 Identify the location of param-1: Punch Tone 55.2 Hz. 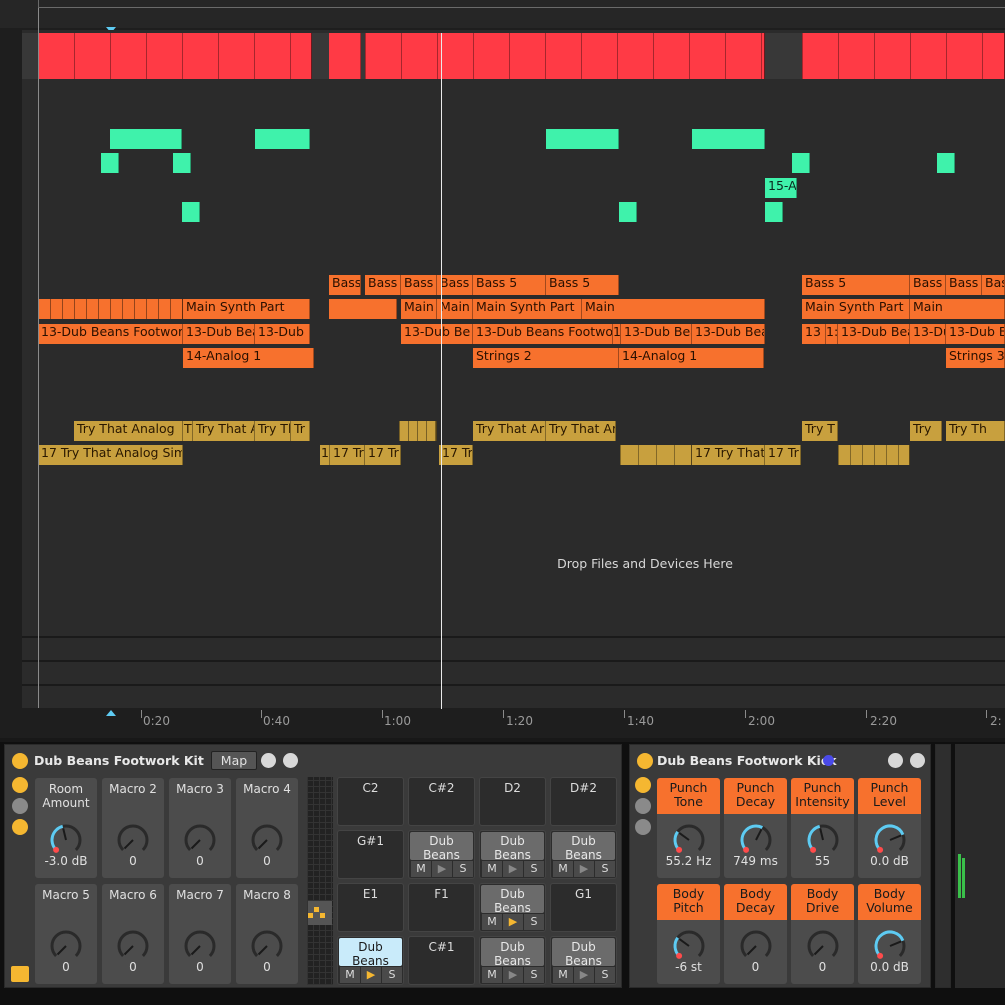
(688, 828).